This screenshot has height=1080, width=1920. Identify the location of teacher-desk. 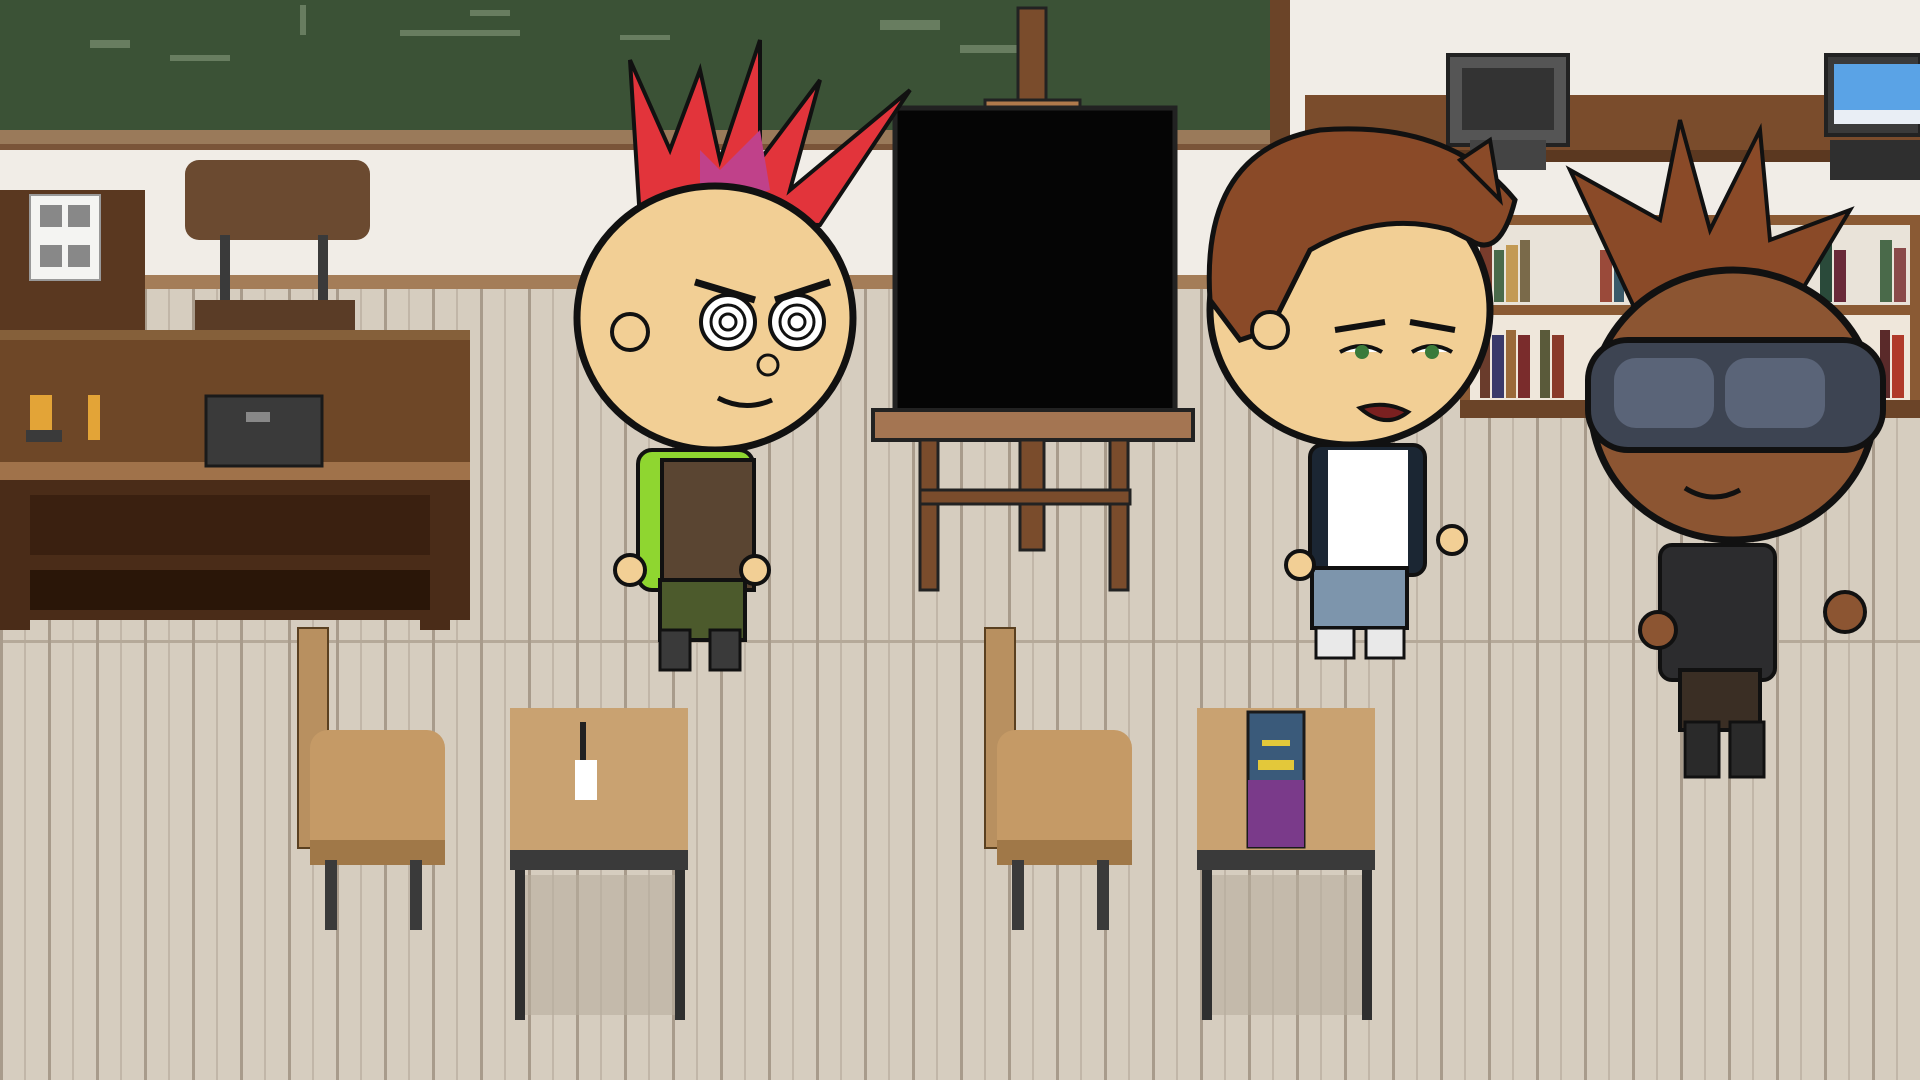
(235, 480).